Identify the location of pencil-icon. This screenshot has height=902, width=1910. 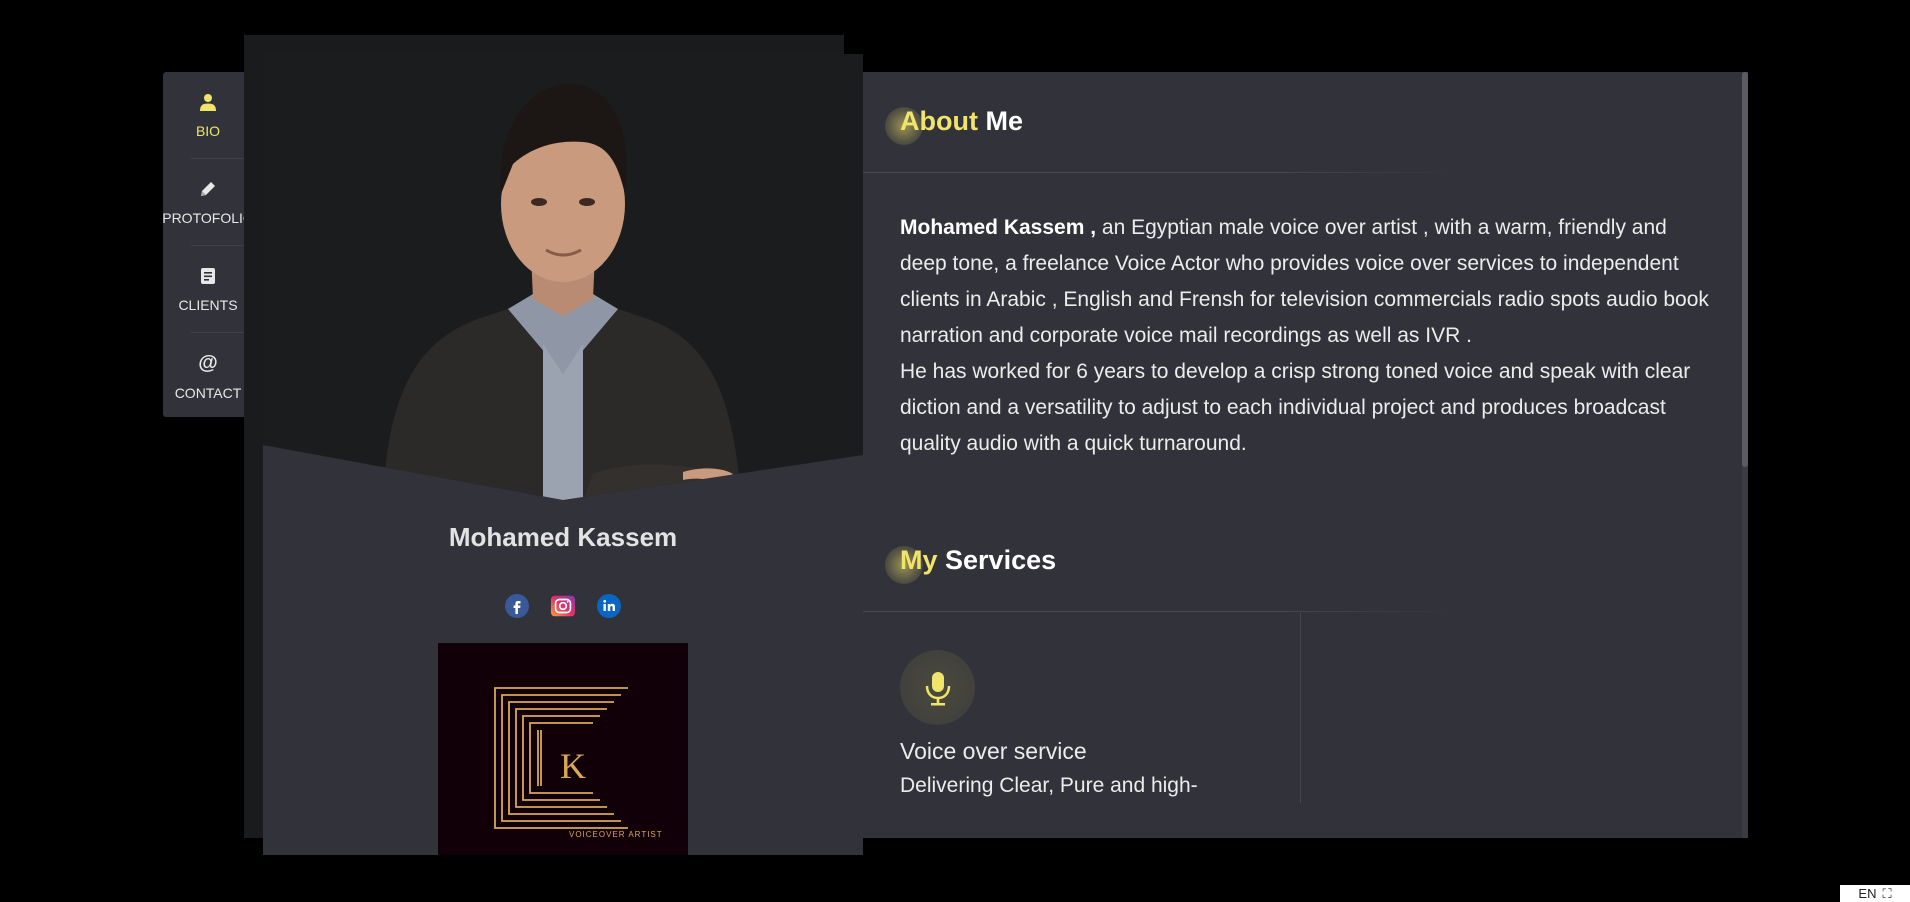
(208, 191).